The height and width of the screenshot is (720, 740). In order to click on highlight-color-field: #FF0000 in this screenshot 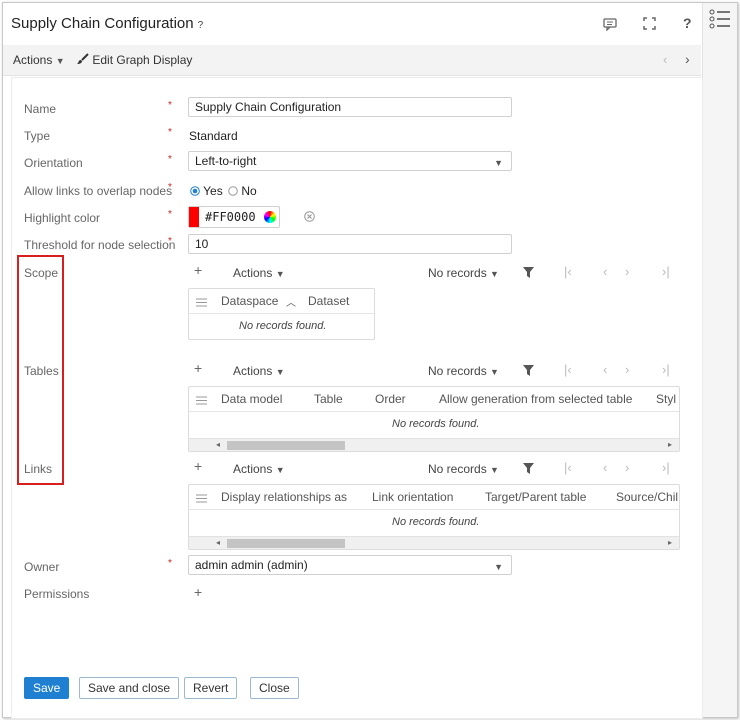, I will do `click(234, 217)`.